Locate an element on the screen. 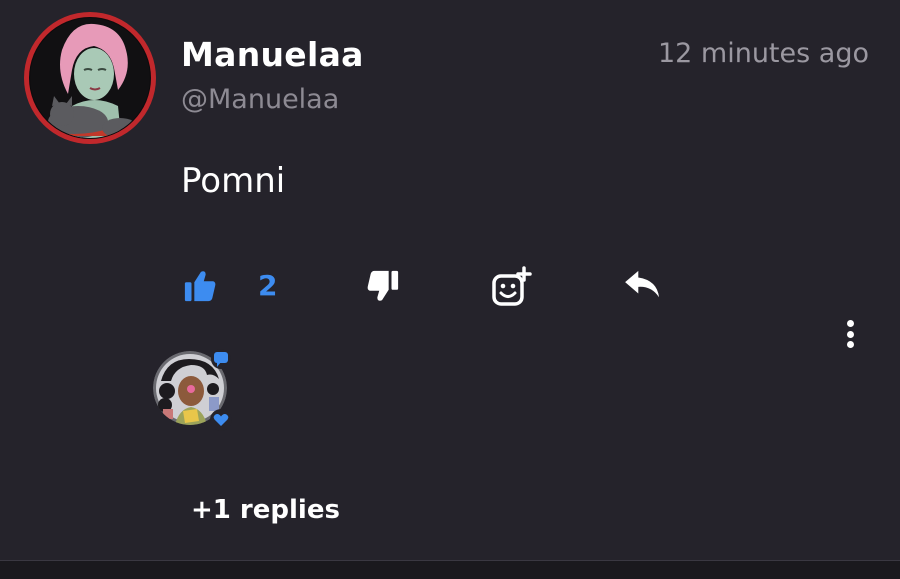 The height and width of the screenshot is (579, 900). reply-arrow-icon is located at coordinates (642, 284).